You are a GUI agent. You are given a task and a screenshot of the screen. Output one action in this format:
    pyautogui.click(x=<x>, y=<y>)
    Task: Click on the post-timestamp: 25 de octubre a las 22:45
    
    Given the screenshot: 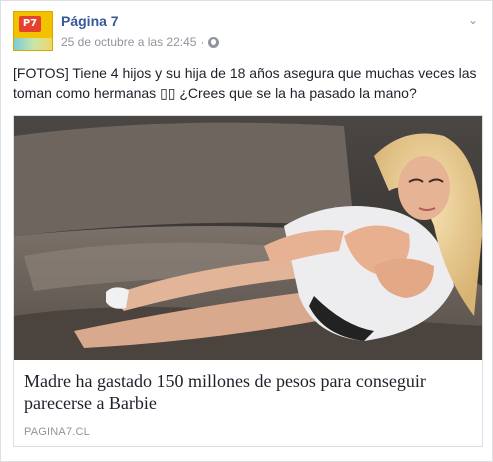 What is the action you would take?
    pyautogui.click(x=128, y=42)
    